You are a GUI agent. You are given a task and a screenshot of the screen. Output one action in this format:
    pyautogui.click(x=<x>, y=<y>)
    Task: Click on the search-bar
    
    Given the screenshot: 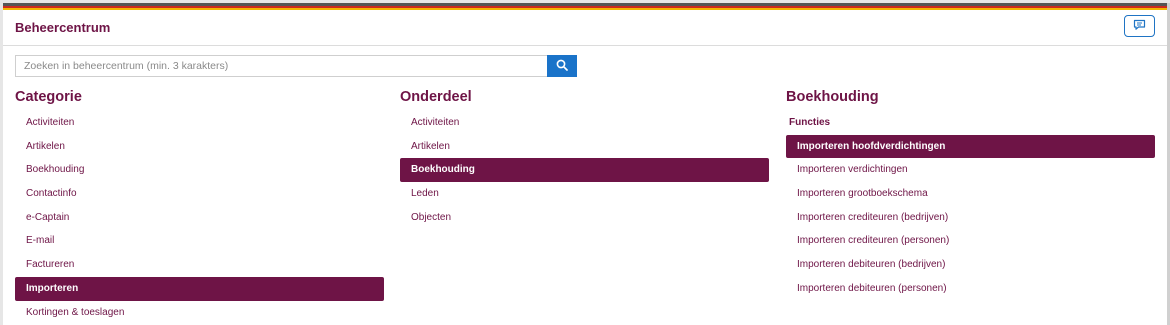 What is the action you would take?
    pyautogui.click(x=296, y=66)
    